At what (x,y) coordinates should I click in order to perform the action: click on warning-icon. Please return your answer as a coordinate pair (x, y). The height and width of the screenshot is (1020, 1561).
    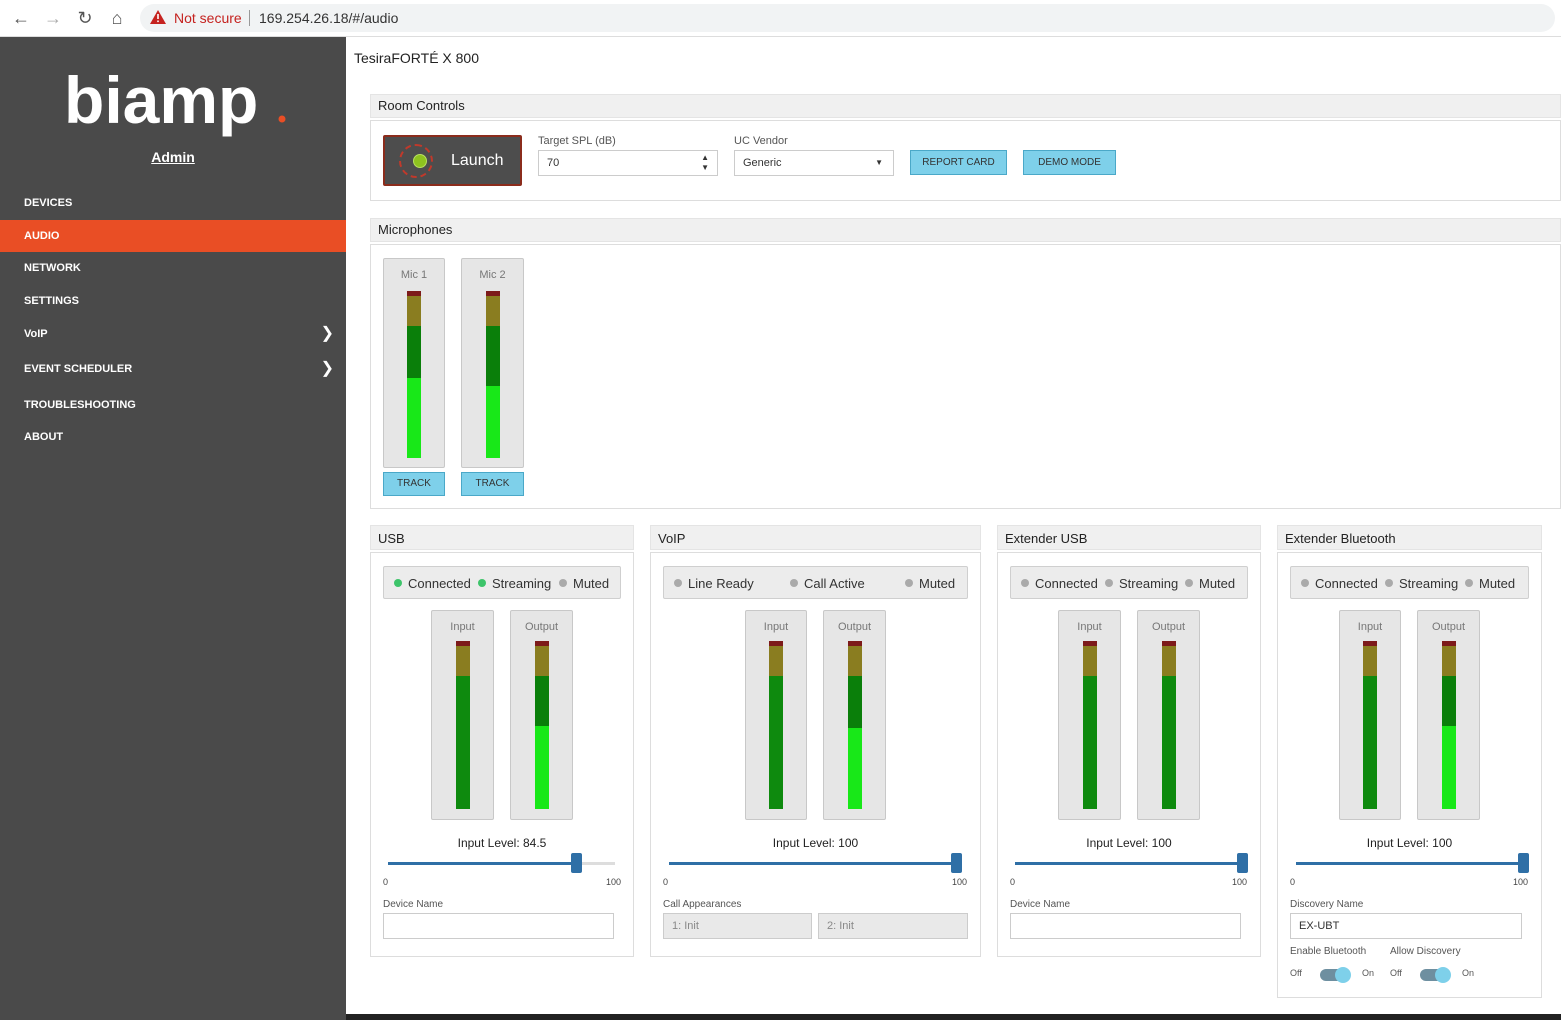
    Looking at the image, I should click on (158, 17).